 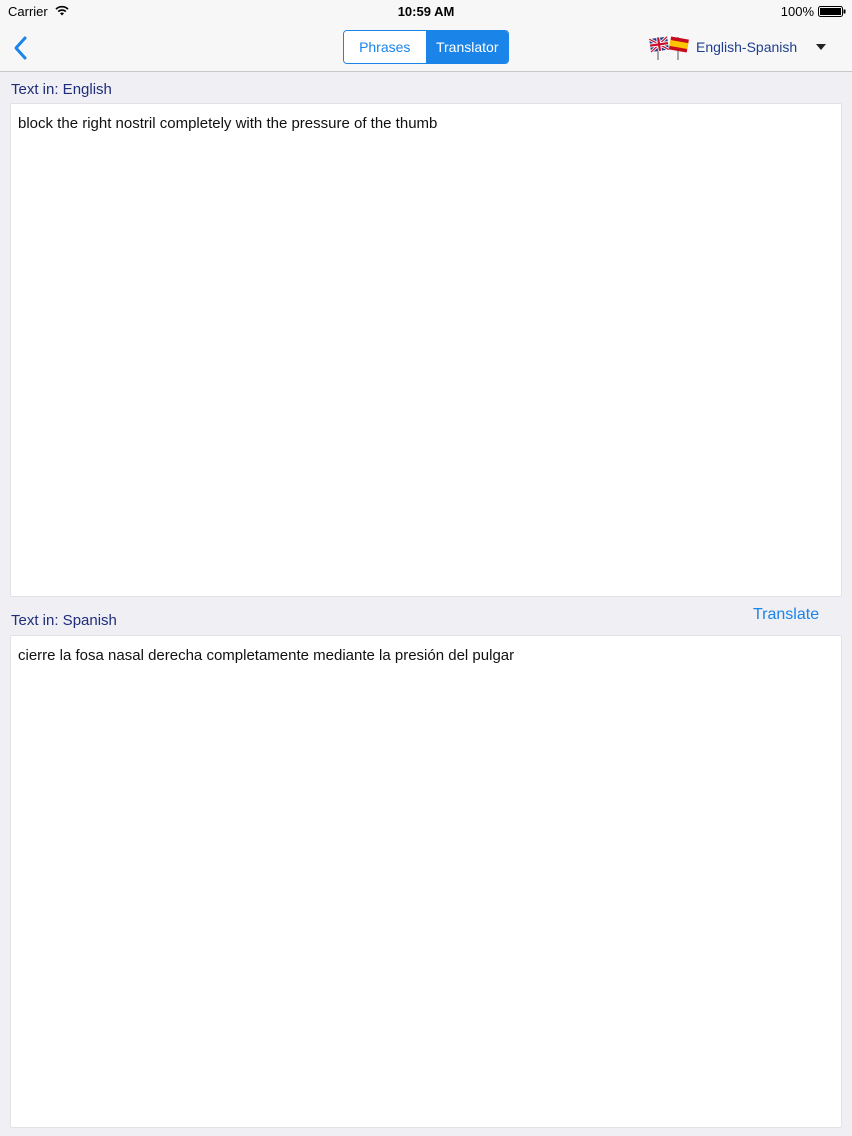 I want to click on mode-segmented-control: Phrases Translator, so click(x=426, y=47).